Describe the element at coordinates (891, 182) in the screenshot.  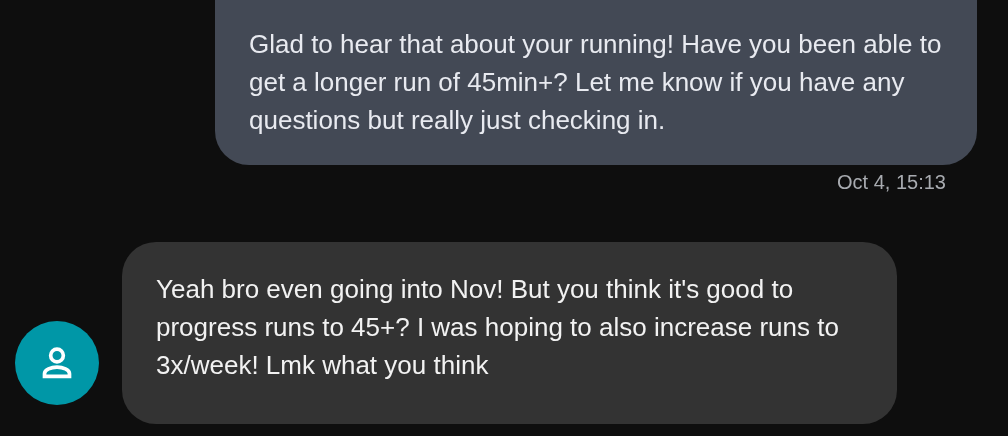
I see `message-timestamp: Oct 4, 15:13` at that location.